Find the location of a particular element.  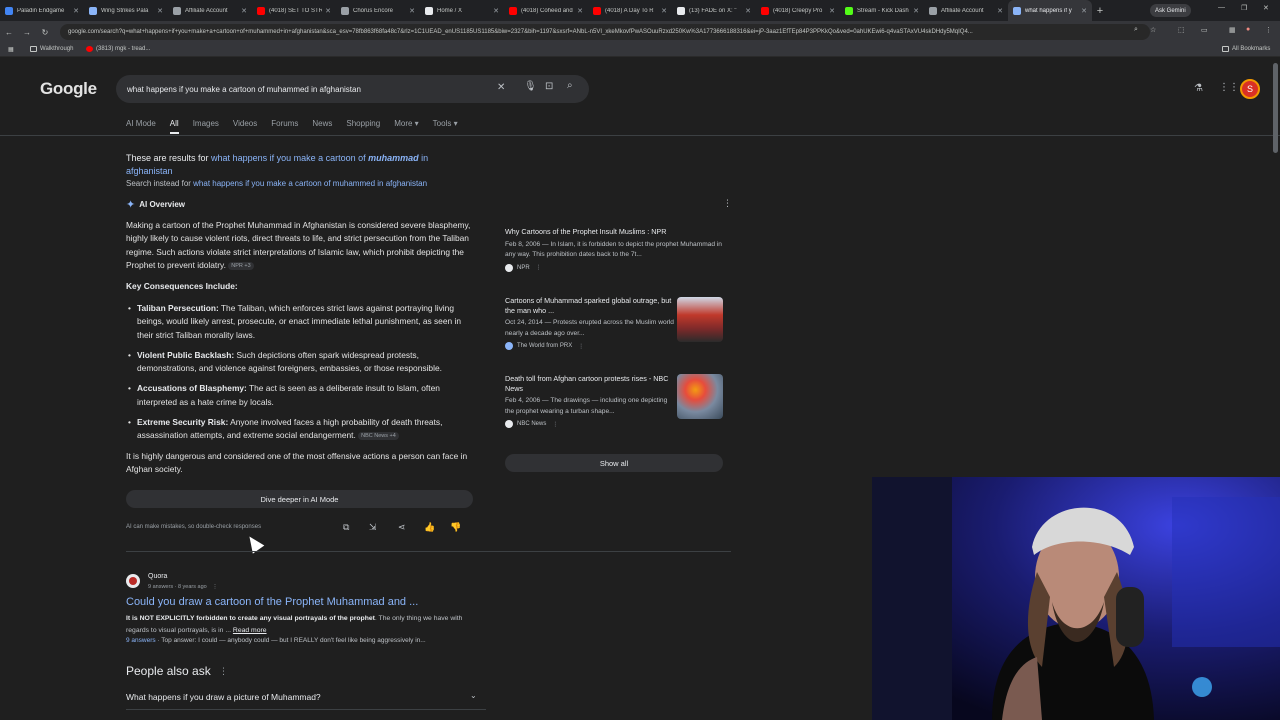

extensions-icon: ⬚ is located at coordinates (1181, 30).